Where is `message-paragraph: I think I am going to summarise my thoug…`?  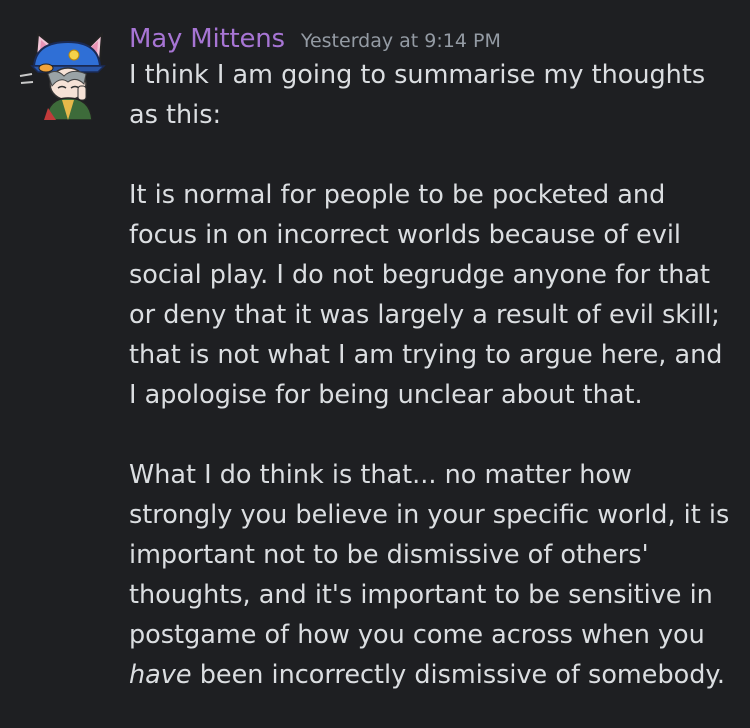 message-paragraph: I think I am going to summarise my thoug… is located at coordinates (417, 95).